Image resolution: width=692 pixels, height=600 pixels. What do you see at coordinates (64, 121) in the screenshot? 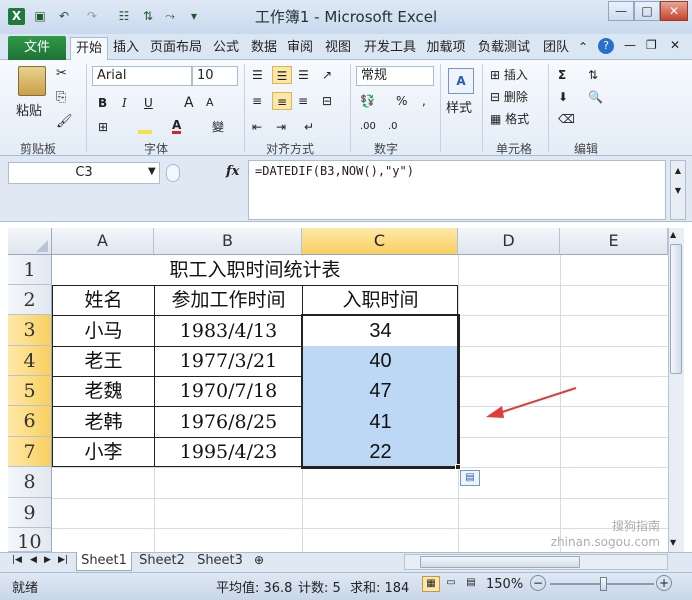
I see `format-painter-icon: 🖌` at bounding box center [64, 121].